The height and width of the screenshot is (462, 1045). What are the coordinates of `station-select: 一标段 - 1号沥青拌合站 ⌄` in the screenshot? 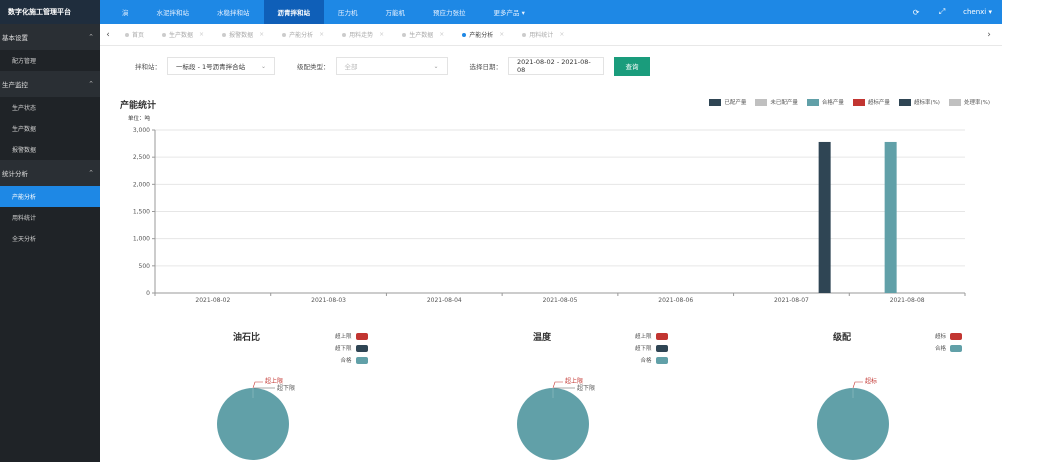 It's located at (221, 66).